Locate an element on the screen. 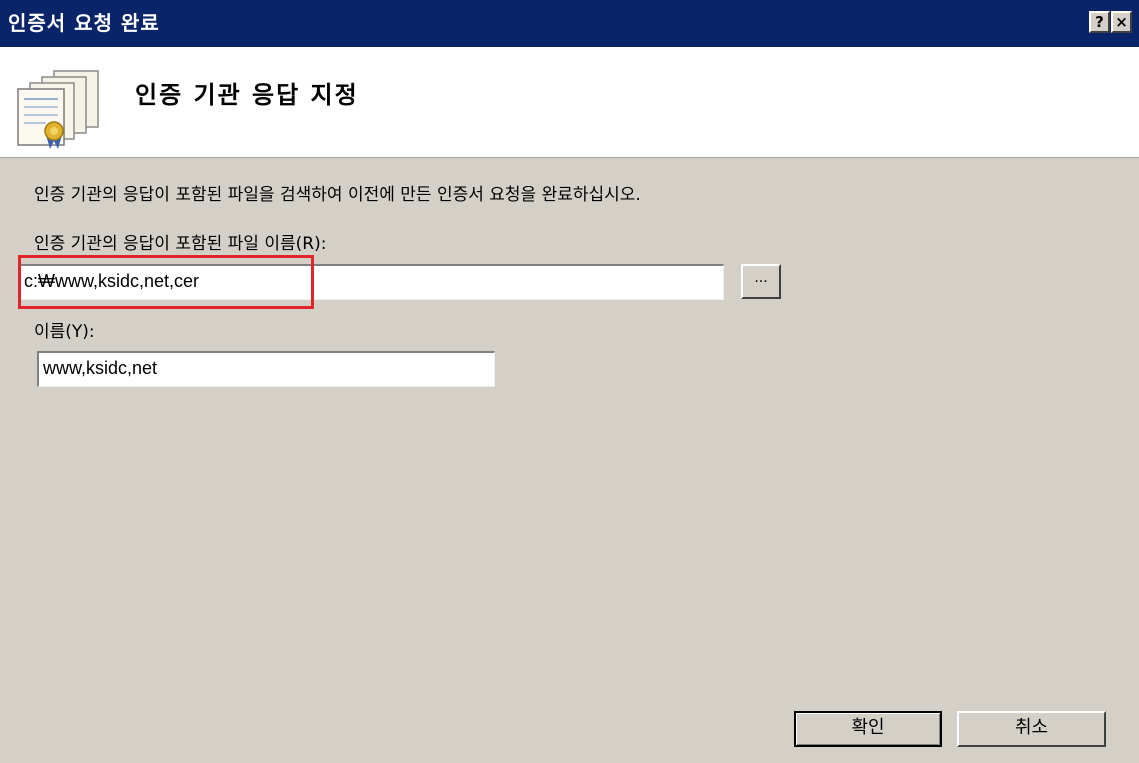 The image size is (1139, 763). page-title: 인증 기관 응답 지정 is located at coordinates (247, 95).